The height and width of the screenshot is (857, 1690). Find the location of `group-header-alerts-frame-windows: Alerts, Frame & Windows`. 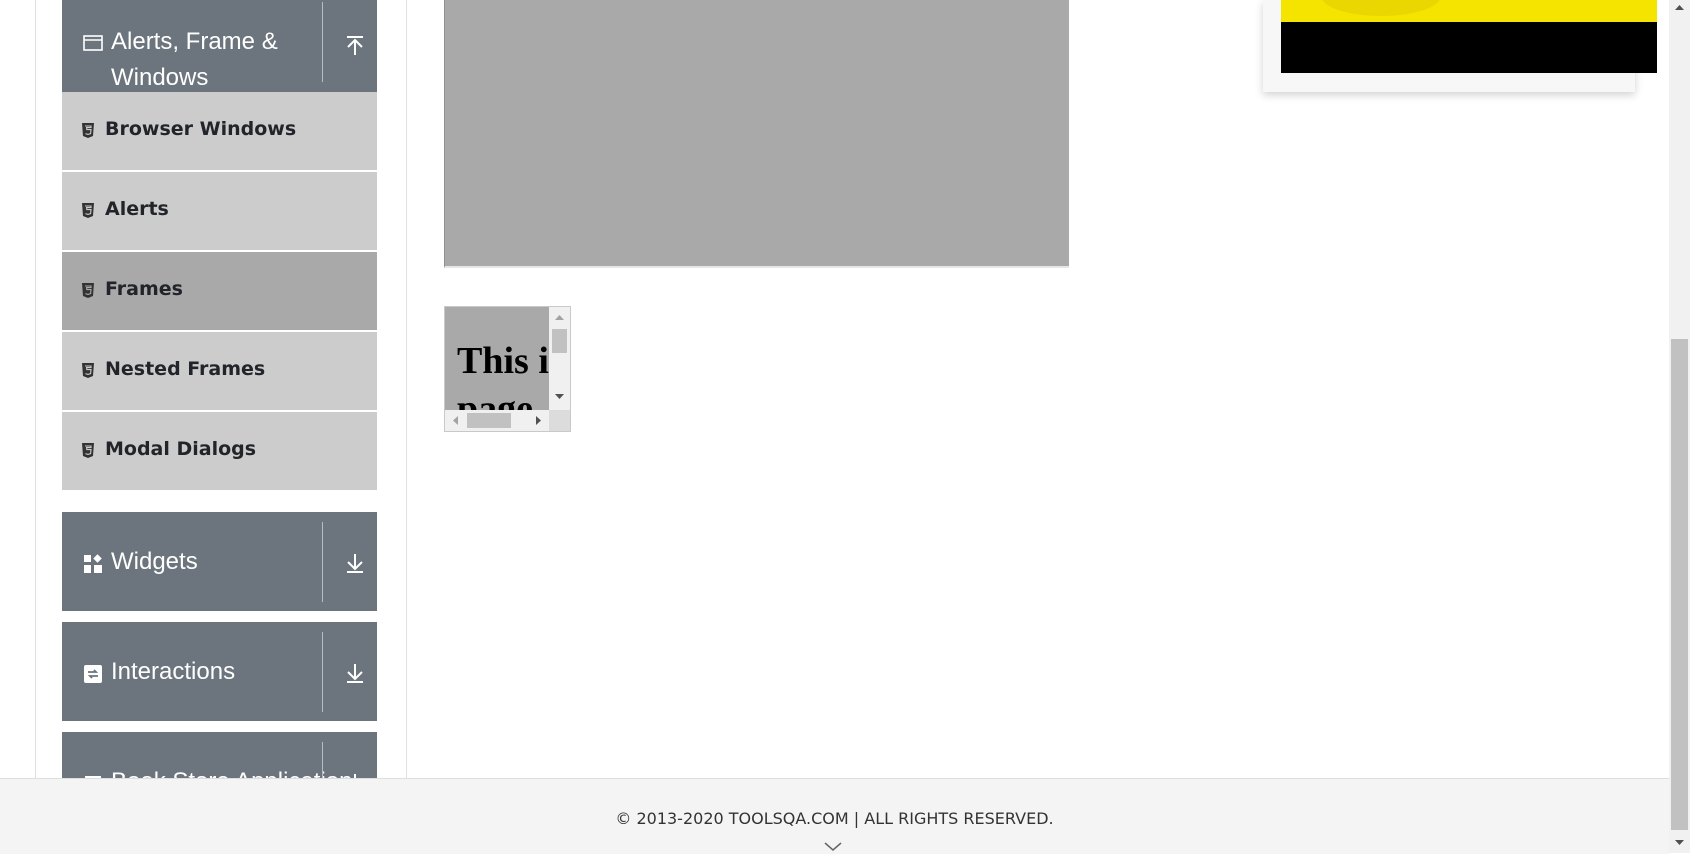

group-header-alerts-frame-windows: Alerts, Frame & Windows is located at coordinates (219, 46).